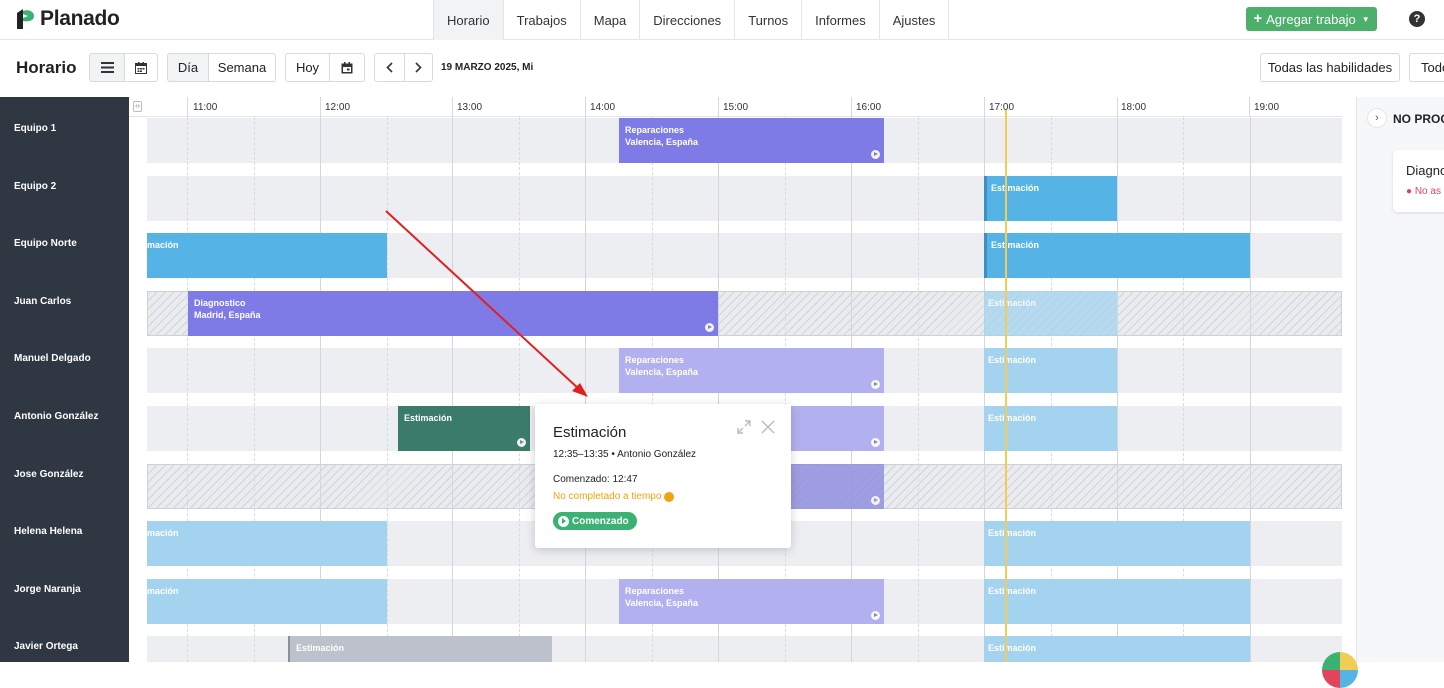 The height and width of the screenshot is (688, 1444). Describe the element at coordinates (52, 358) in the screenshot. I see `resource-label: Manuel Delgado` at that location.